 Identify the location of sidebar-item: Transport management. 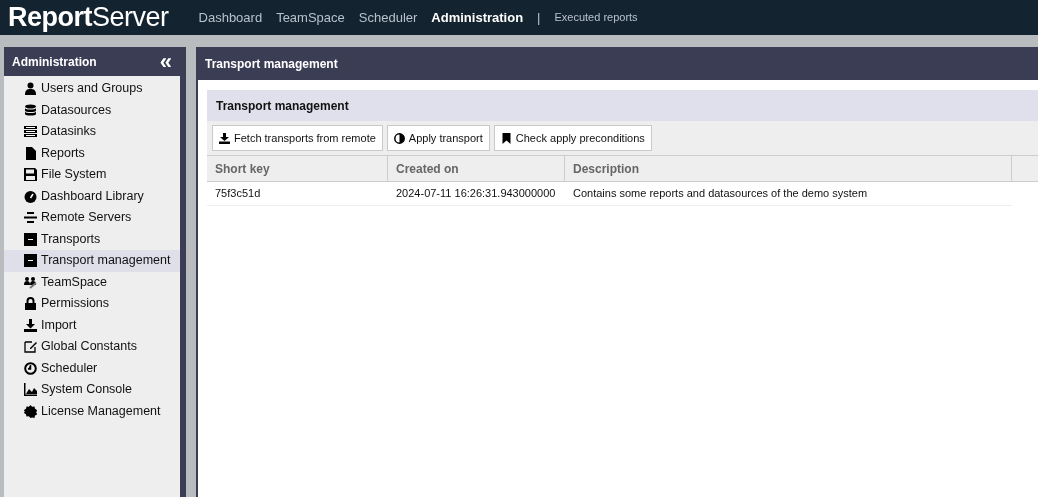
(92, 261).